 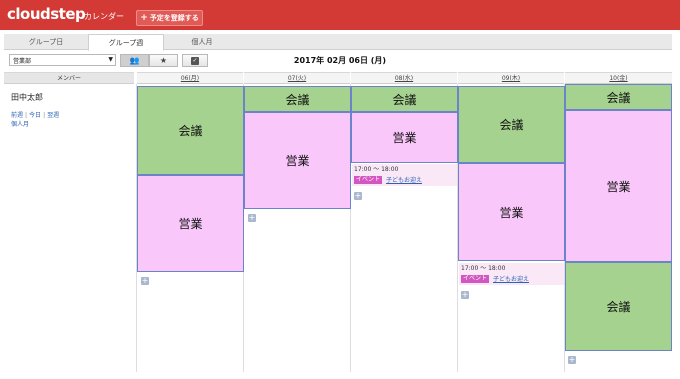 What do you see at coordinates (46, 42) in the screenshot?
I see `tab-group-day: グループ日` at bounding box center [46, 42].